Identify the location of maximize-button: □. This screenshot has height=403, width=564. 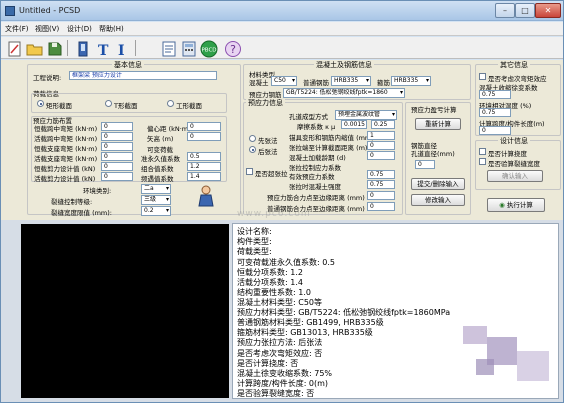
(525, 10).